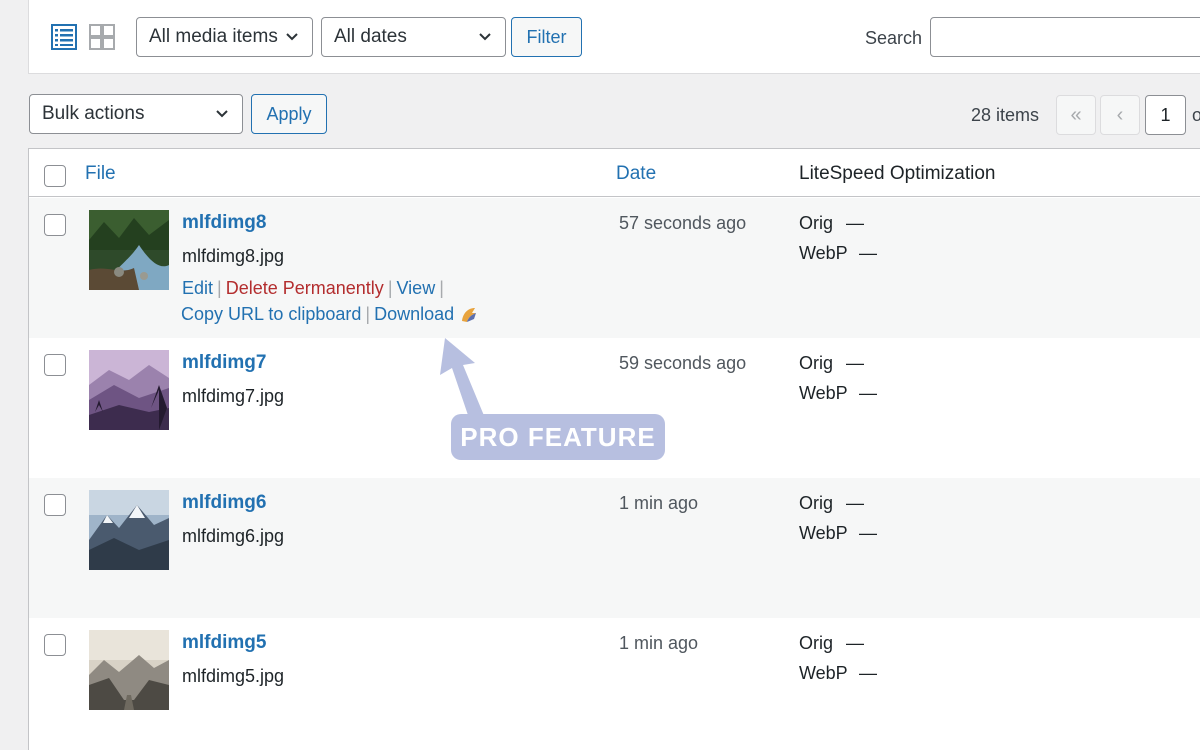  Describe the element at coordinates (894, 38) in the screenshot. I see `search-label: Search` at that location.